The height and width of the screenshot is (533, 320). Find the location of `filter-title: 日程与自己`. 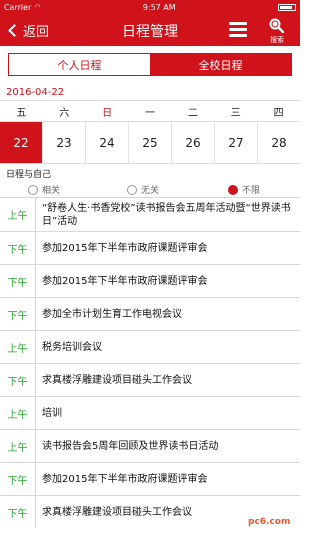

filter-title: 日程与自己 is located at coordinates (29, 175).